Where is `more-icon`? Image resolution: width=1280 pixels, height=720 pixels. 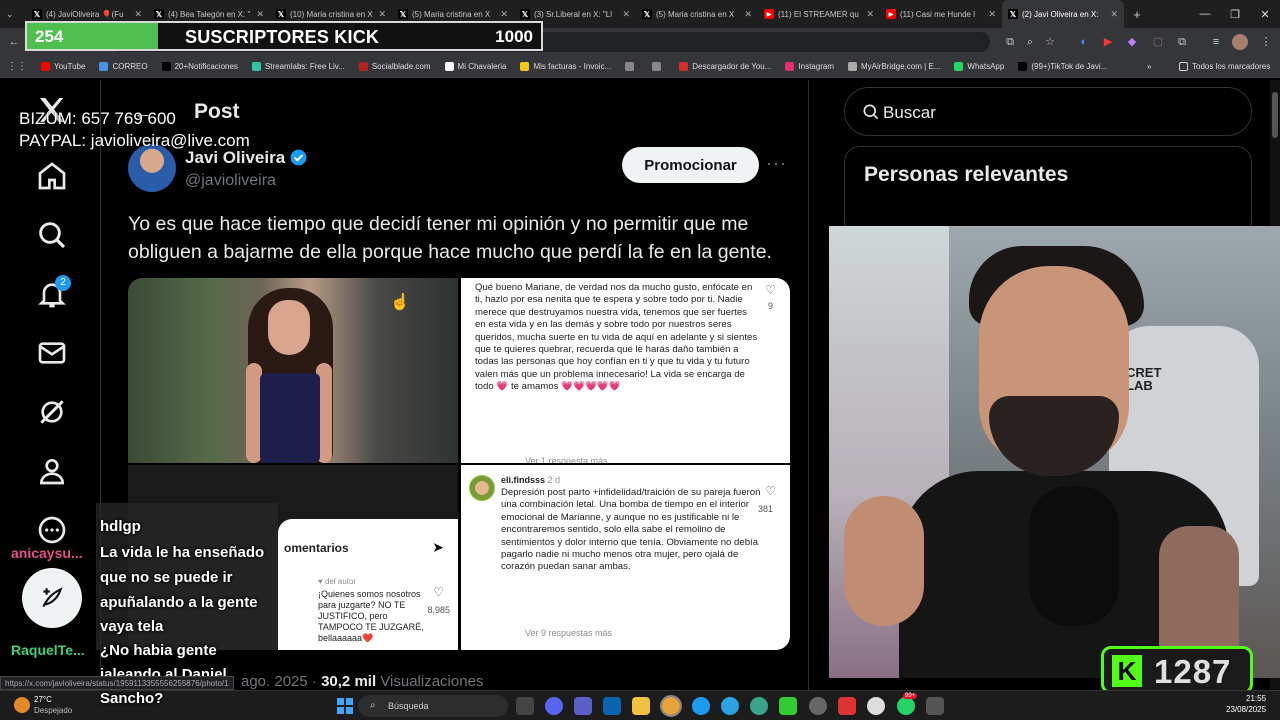 more-icon is located at coordinates (52, 530).